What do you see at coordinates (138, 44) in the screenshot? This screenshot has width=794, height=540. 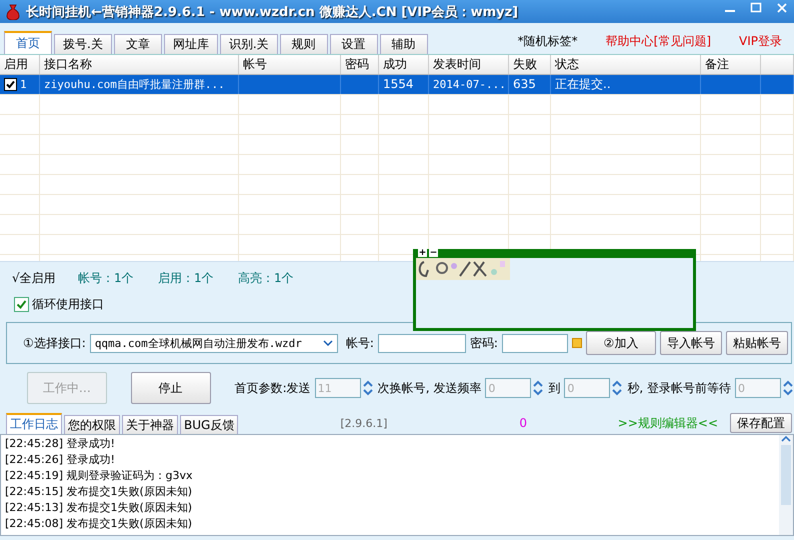 I see `tab: 文章` at bounding box center [138, 44].